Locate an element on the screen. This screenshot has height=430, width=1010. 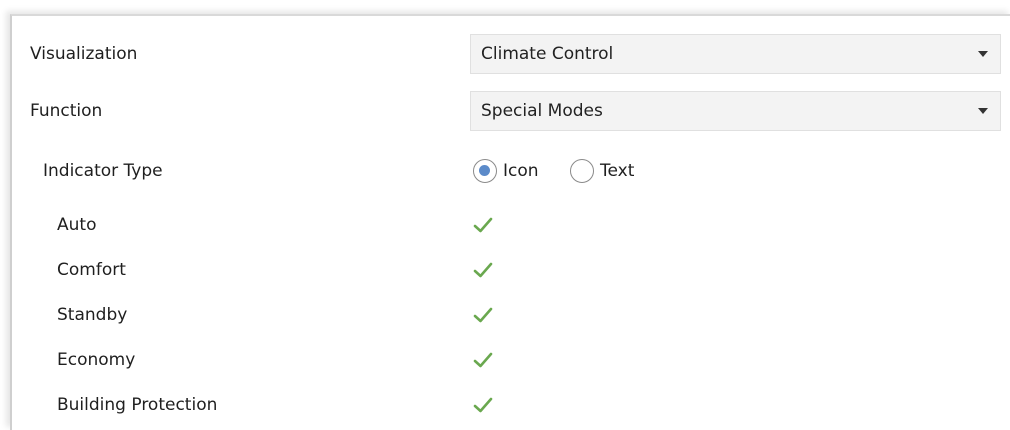
radio-text-label: Text is located at coordinates (617, 171).